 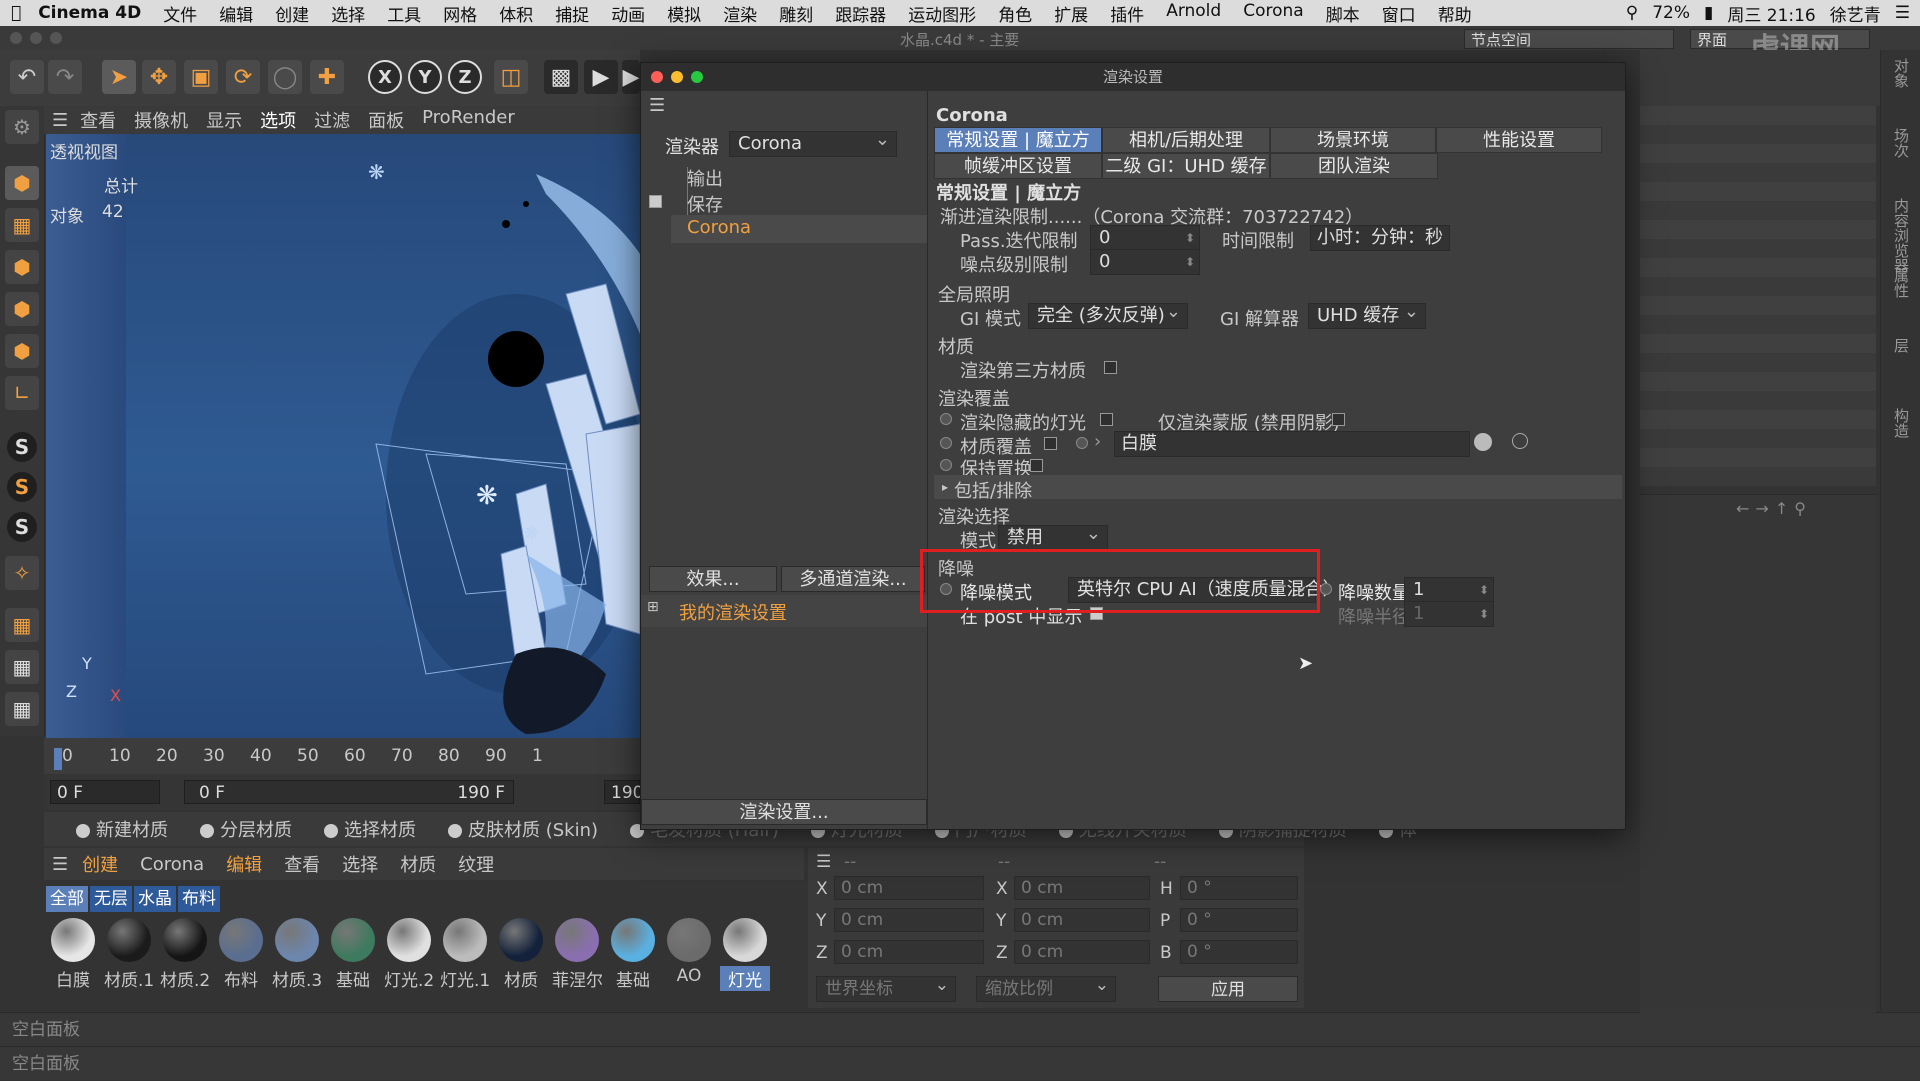 What do you see at coordinates (1520, 441) in the screenshot?
I see `clear-link-icon` at bounding box center [1520, 441].